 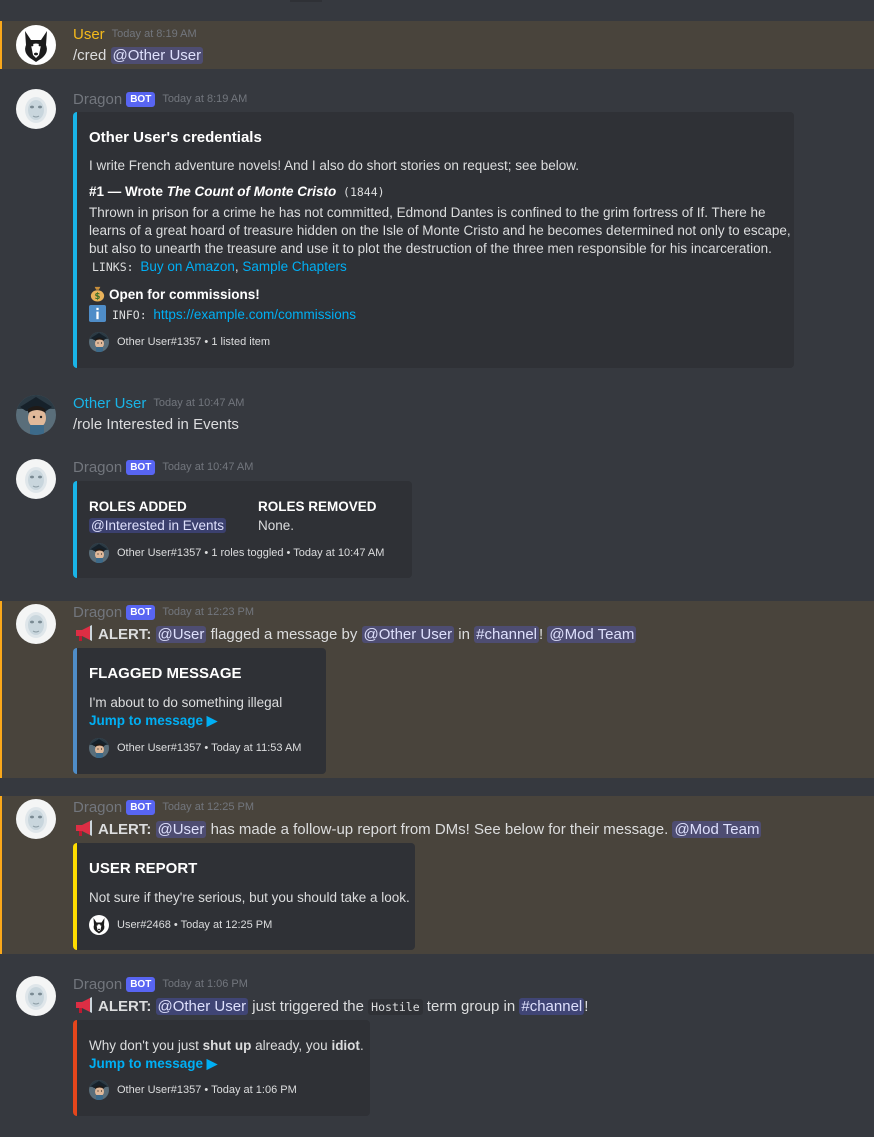 I want to click on money-bag-icon: $, so click(x=97, y=294).